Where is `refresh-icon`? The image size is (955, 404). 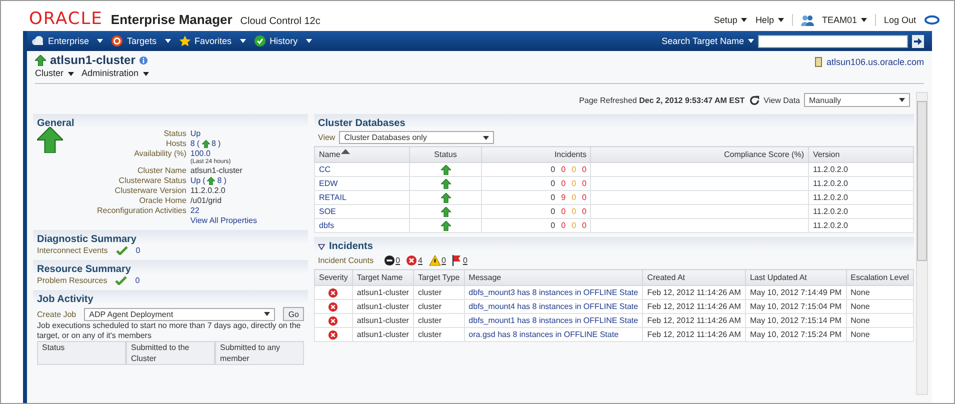 refresh-icon is located at coordinates (754, 100).